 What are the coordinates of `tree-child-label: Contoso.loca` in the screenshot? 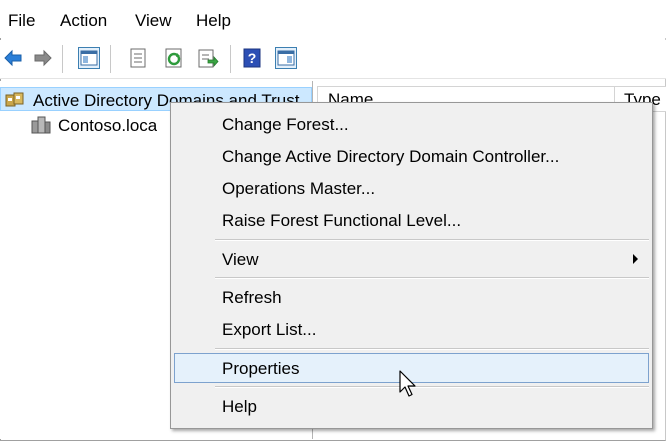 It's located at (108, 125).